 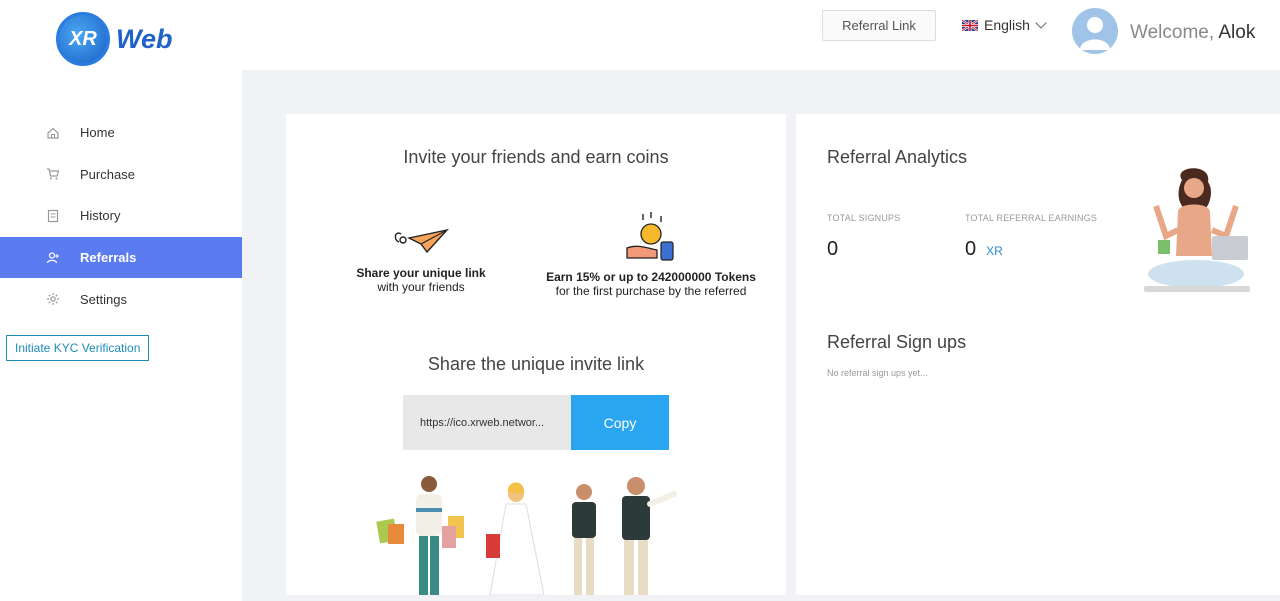 I want to click on invite-title: Invite your friends and earn coins, so click(x=536, y=157).